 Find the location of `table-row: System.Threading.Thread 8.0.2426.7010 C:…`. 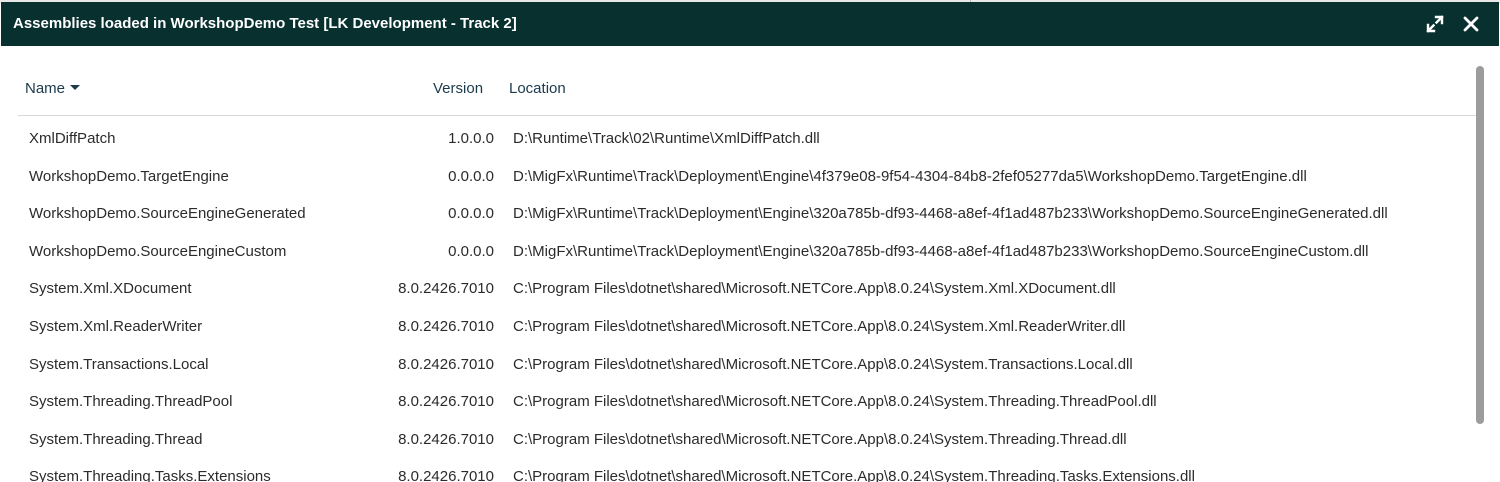

table-row: System.Threading.Thread 8.0.2426.7010 C:… is located at coordinates (747, 439).